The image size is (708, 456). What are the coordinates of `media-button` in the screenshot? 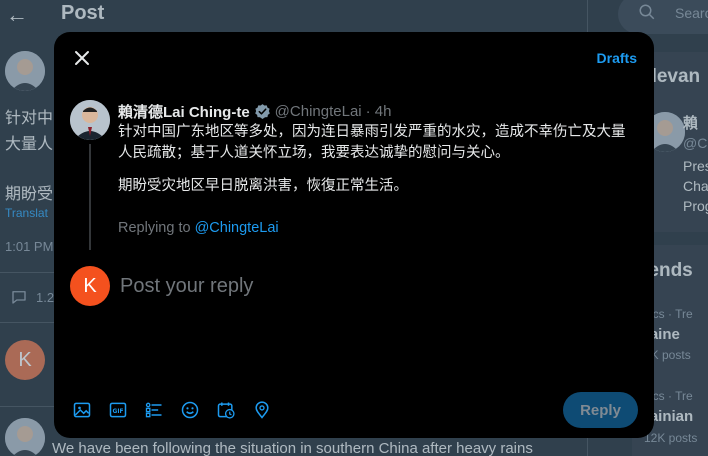 It's located at (82, 410).